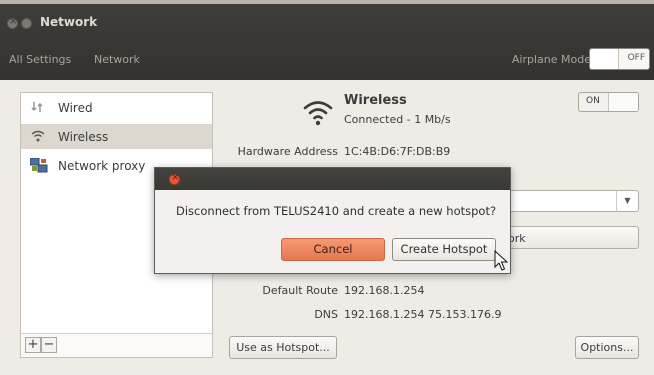  I want to click on add-connection-button: +, so click(33, 345).